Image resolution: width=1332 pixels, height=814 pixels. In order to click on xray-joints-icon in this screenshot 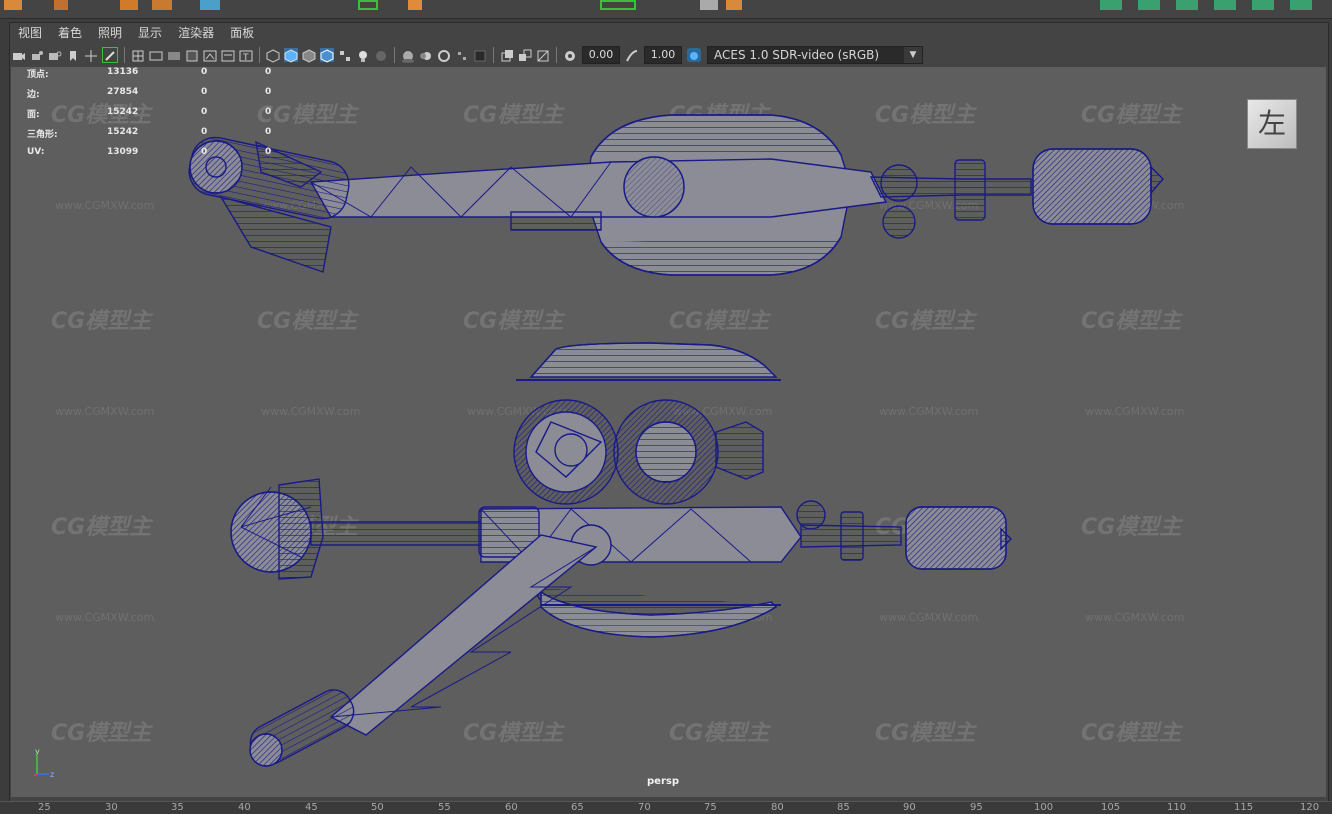, I will do `click(525, 55)`.